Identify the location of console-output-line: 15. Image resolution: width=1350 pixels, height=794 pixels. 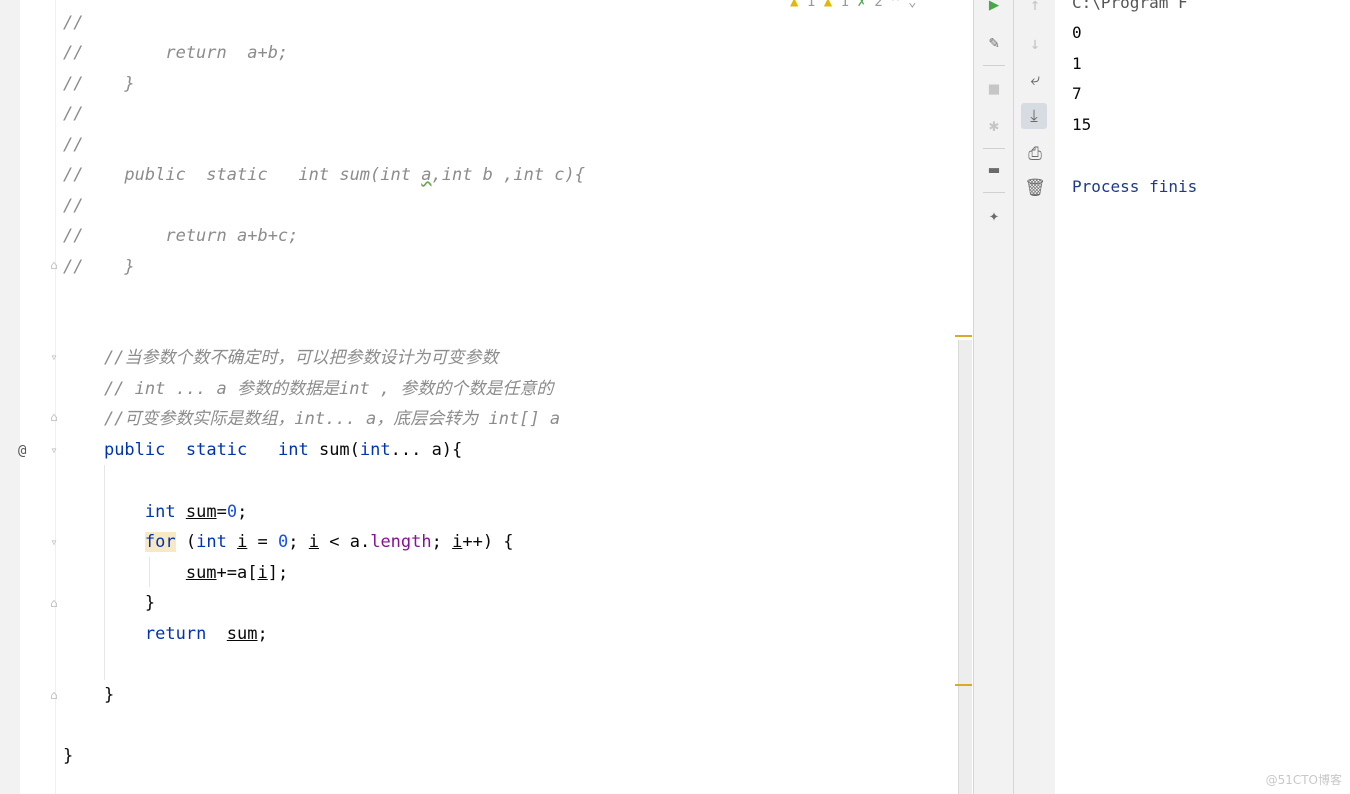
(1082, 124).